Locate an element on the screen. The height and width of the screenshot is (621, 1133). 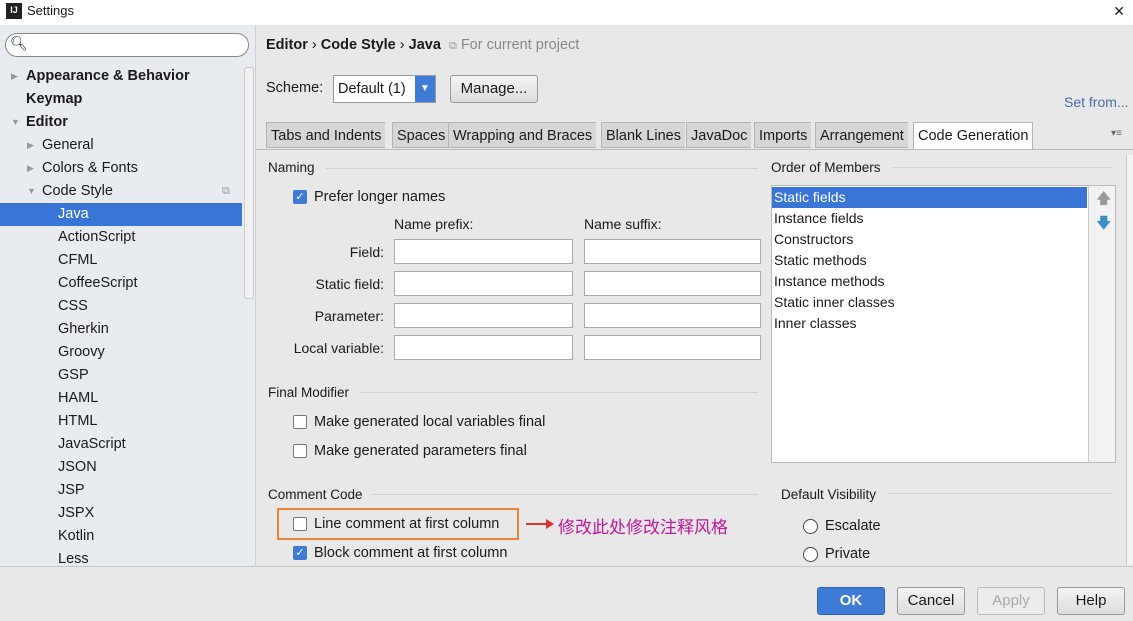
sidebar-item-label: Kotlin is located at coordinates (76, 536).